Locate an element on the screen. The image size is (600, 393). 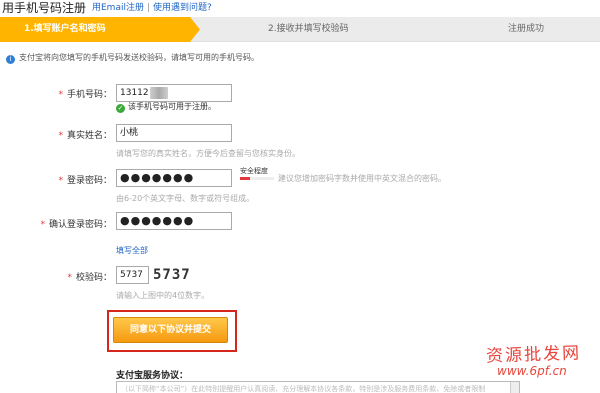
blurred-region is located at coordinates (158, 92).